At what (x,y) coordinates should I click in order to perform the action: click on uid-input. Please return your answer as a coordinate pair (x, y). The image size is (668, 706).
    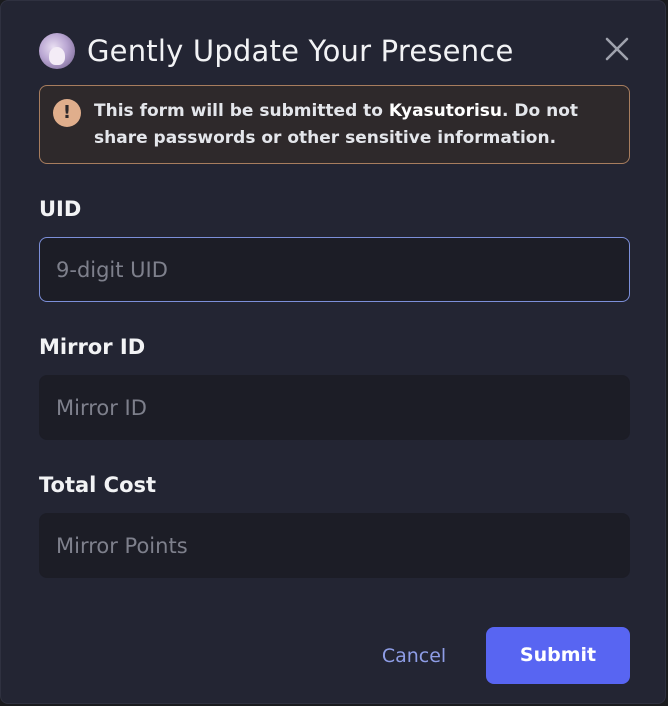
    Looking at the image, I should click on (334, 269).